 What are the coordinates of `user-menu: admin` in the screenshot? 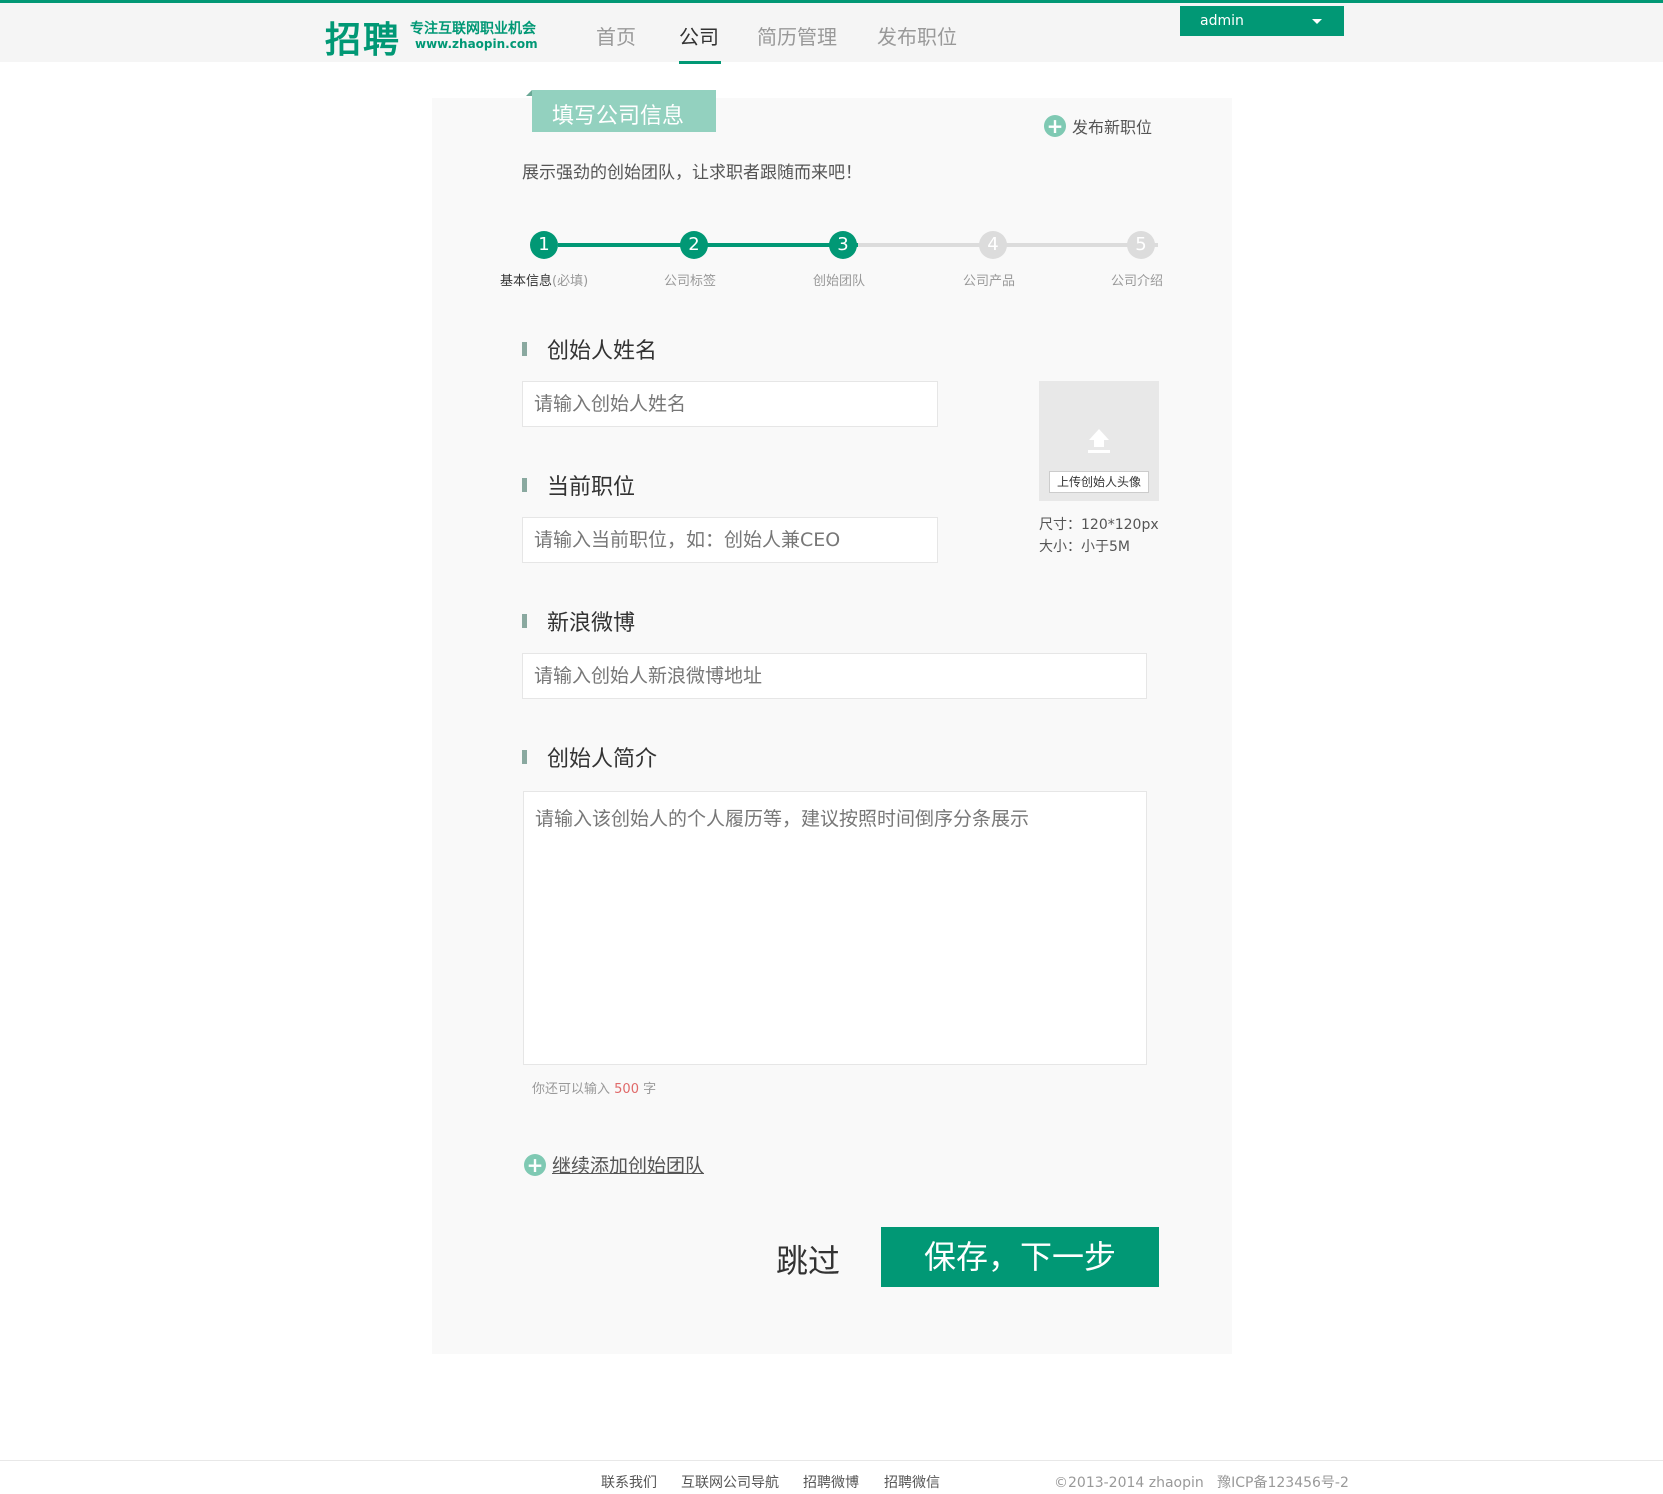 It's located at (1262, 21).